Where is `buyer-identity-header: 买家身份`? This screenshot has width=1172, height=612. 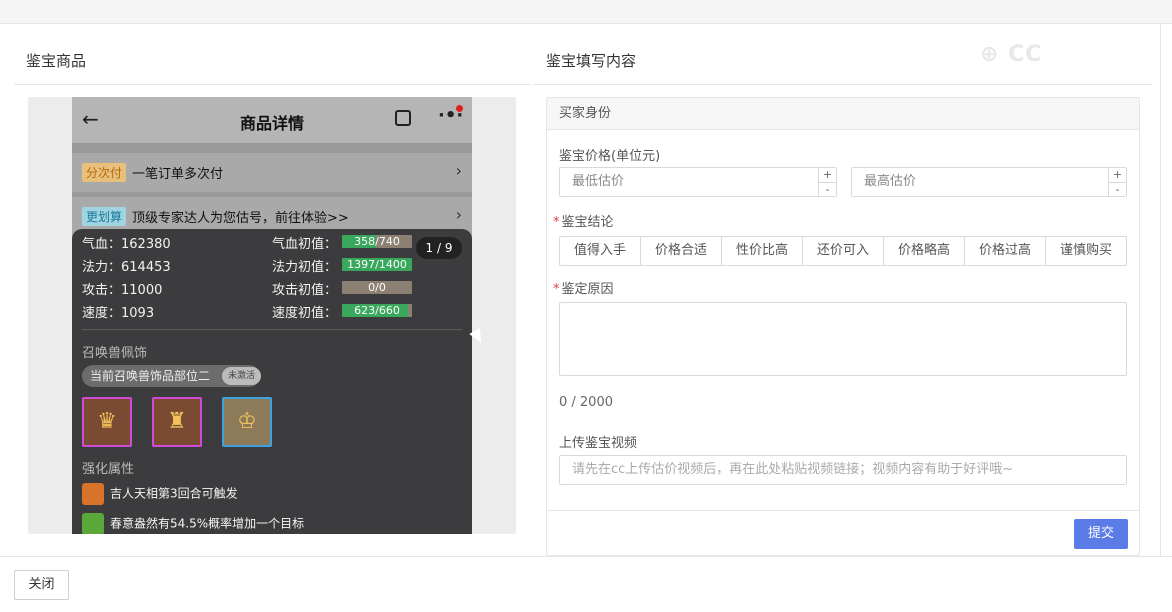
buyer-identity-header: 买家身份 is located at coordinates (843, 114).